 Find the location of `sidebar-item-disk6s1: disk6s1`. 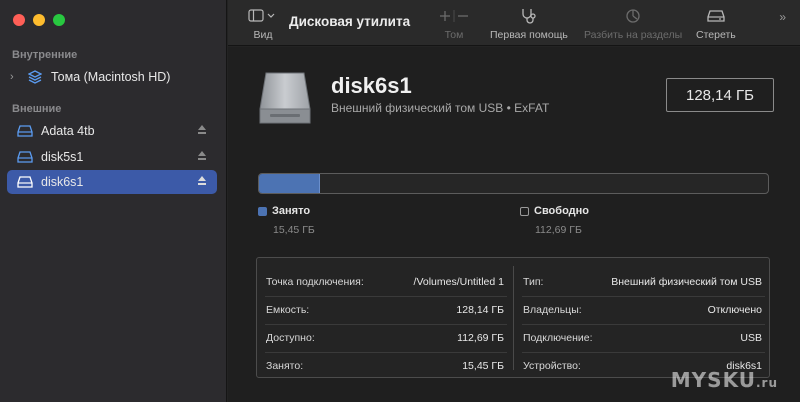

sidebar-item-disk6s1: disk6s1 is located at coordinates (112, 182).